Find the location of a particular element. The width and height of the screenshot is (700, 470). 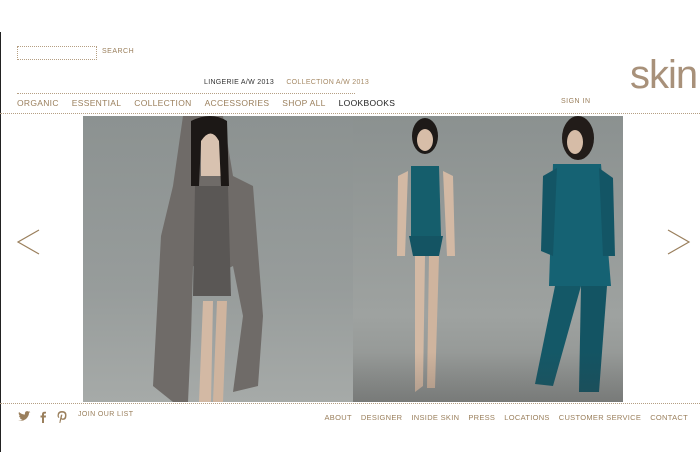

twitter-icon is located at coordinates (24, 417).